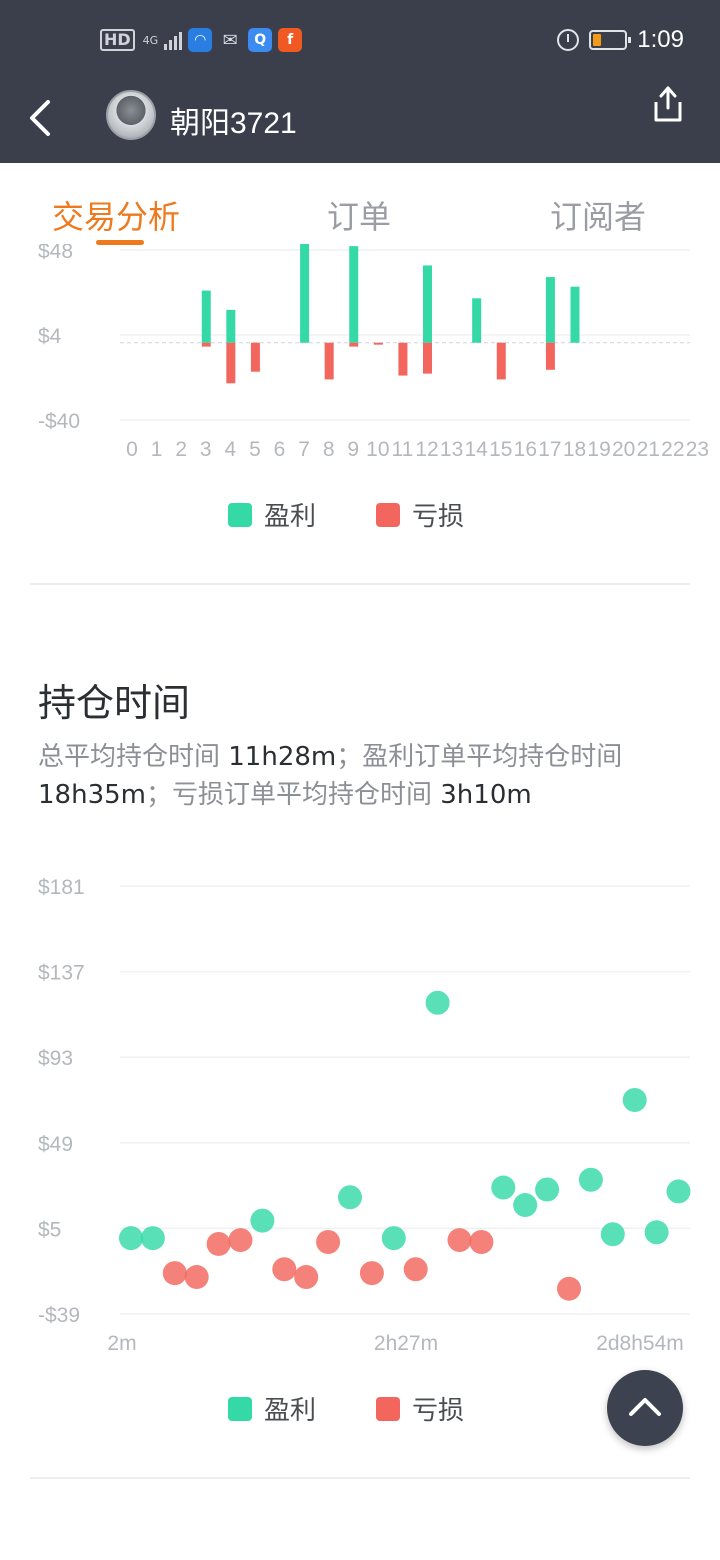 The image size is (720, 1560). What do you see at coordinates (116, 215) in the screenshot?
I see `tab-trade-analysis: 交易分析` at bounding box center [116, 215].